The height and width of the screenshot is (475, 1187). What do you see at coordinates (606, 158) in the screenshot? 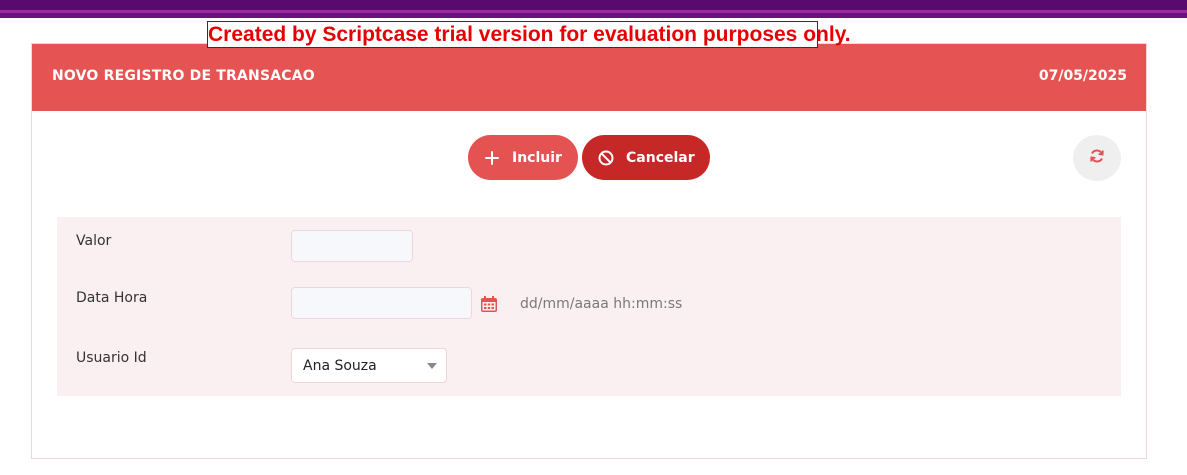
I see `ban-icon` at bounding box center [606, 158].